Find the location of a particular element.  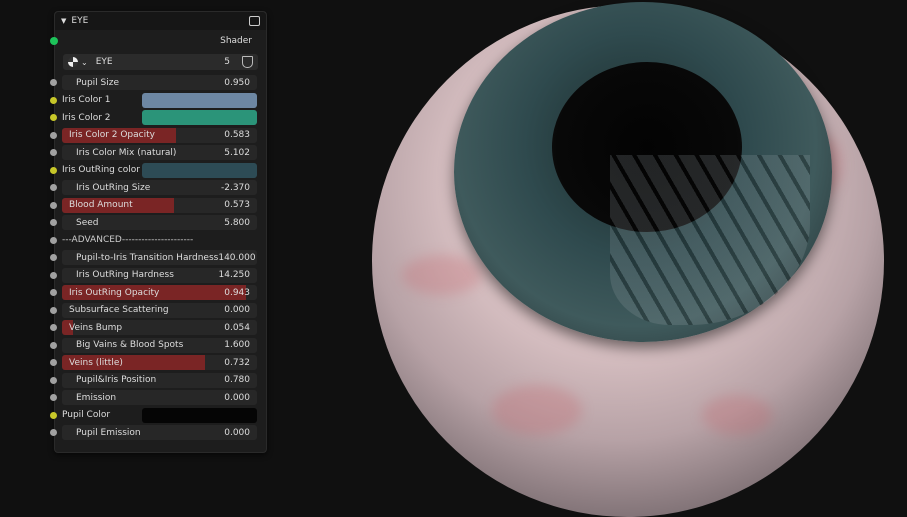

number-field: Big Vains & Blood Spots 1.600 is located at coordinates (159, 345).